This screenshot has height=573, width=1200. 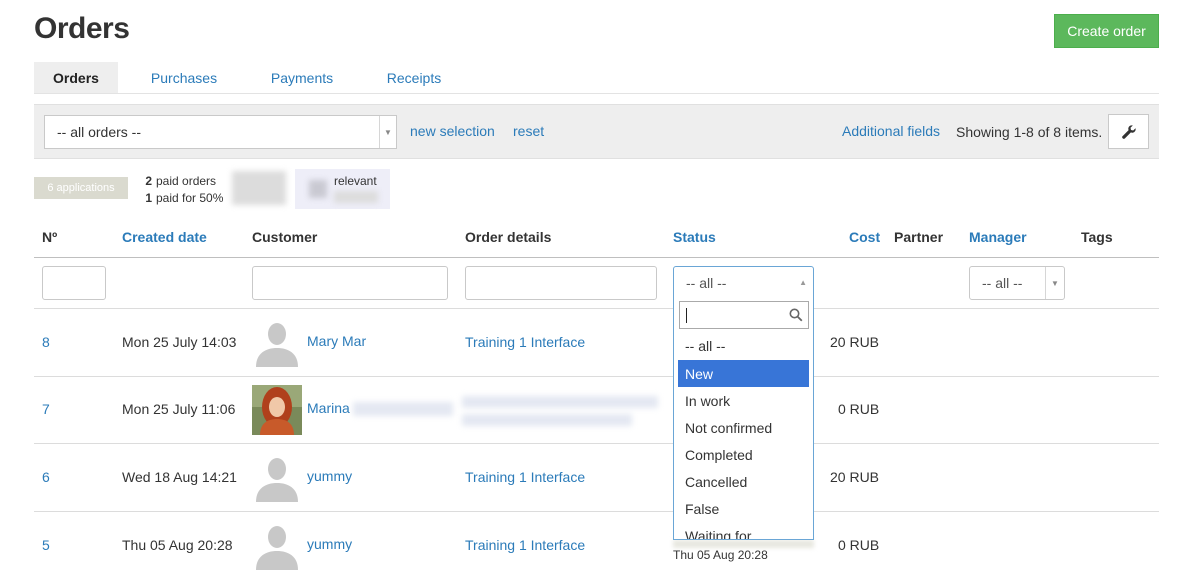 What do you see at coordinates (796, 315) in the screenshot?
I see `search-icon` at bounding box center [796, 315].